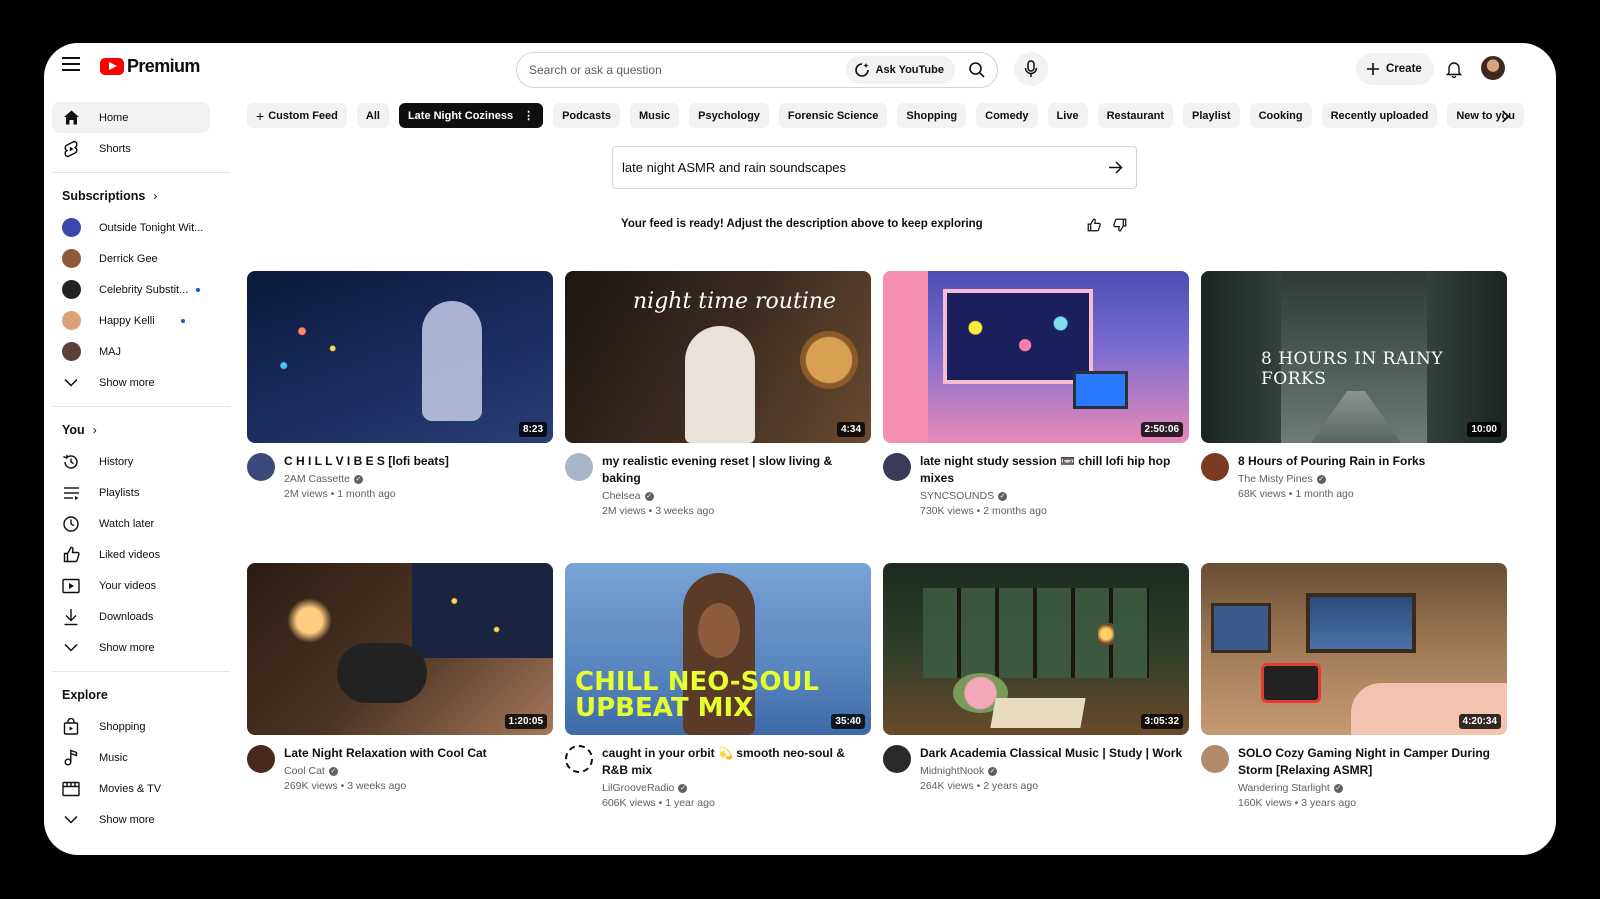 The image size is (1600, 899). I want to click on chip-restaurant: Restaurant, so click(1135, 115).